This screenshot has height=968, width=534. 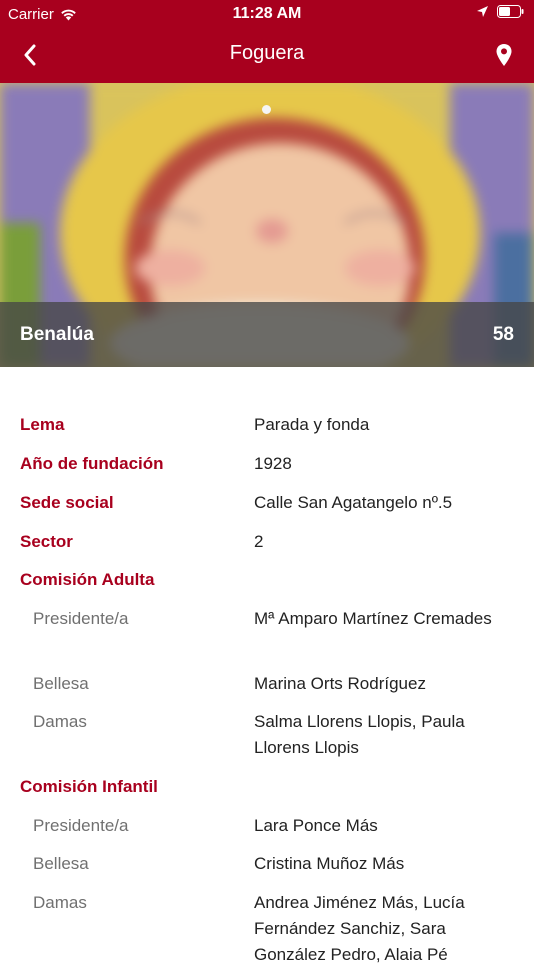 What do you see at coordinates (510, 11) in the screenshot?
I see `battery-icon` at bounding box center [510, 11].